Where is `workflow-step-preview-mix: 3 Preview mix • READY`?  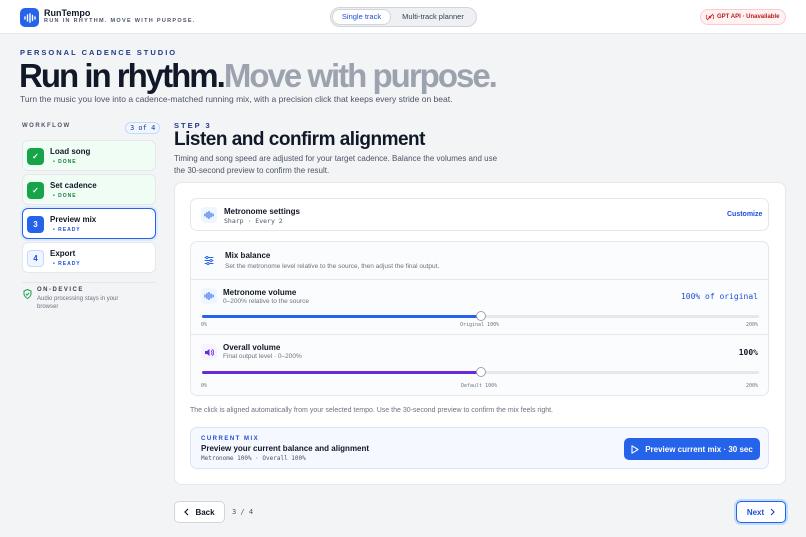
workflow-step-preview-mix: 3 Preview mix • READY is located at coordinates (89, 223).